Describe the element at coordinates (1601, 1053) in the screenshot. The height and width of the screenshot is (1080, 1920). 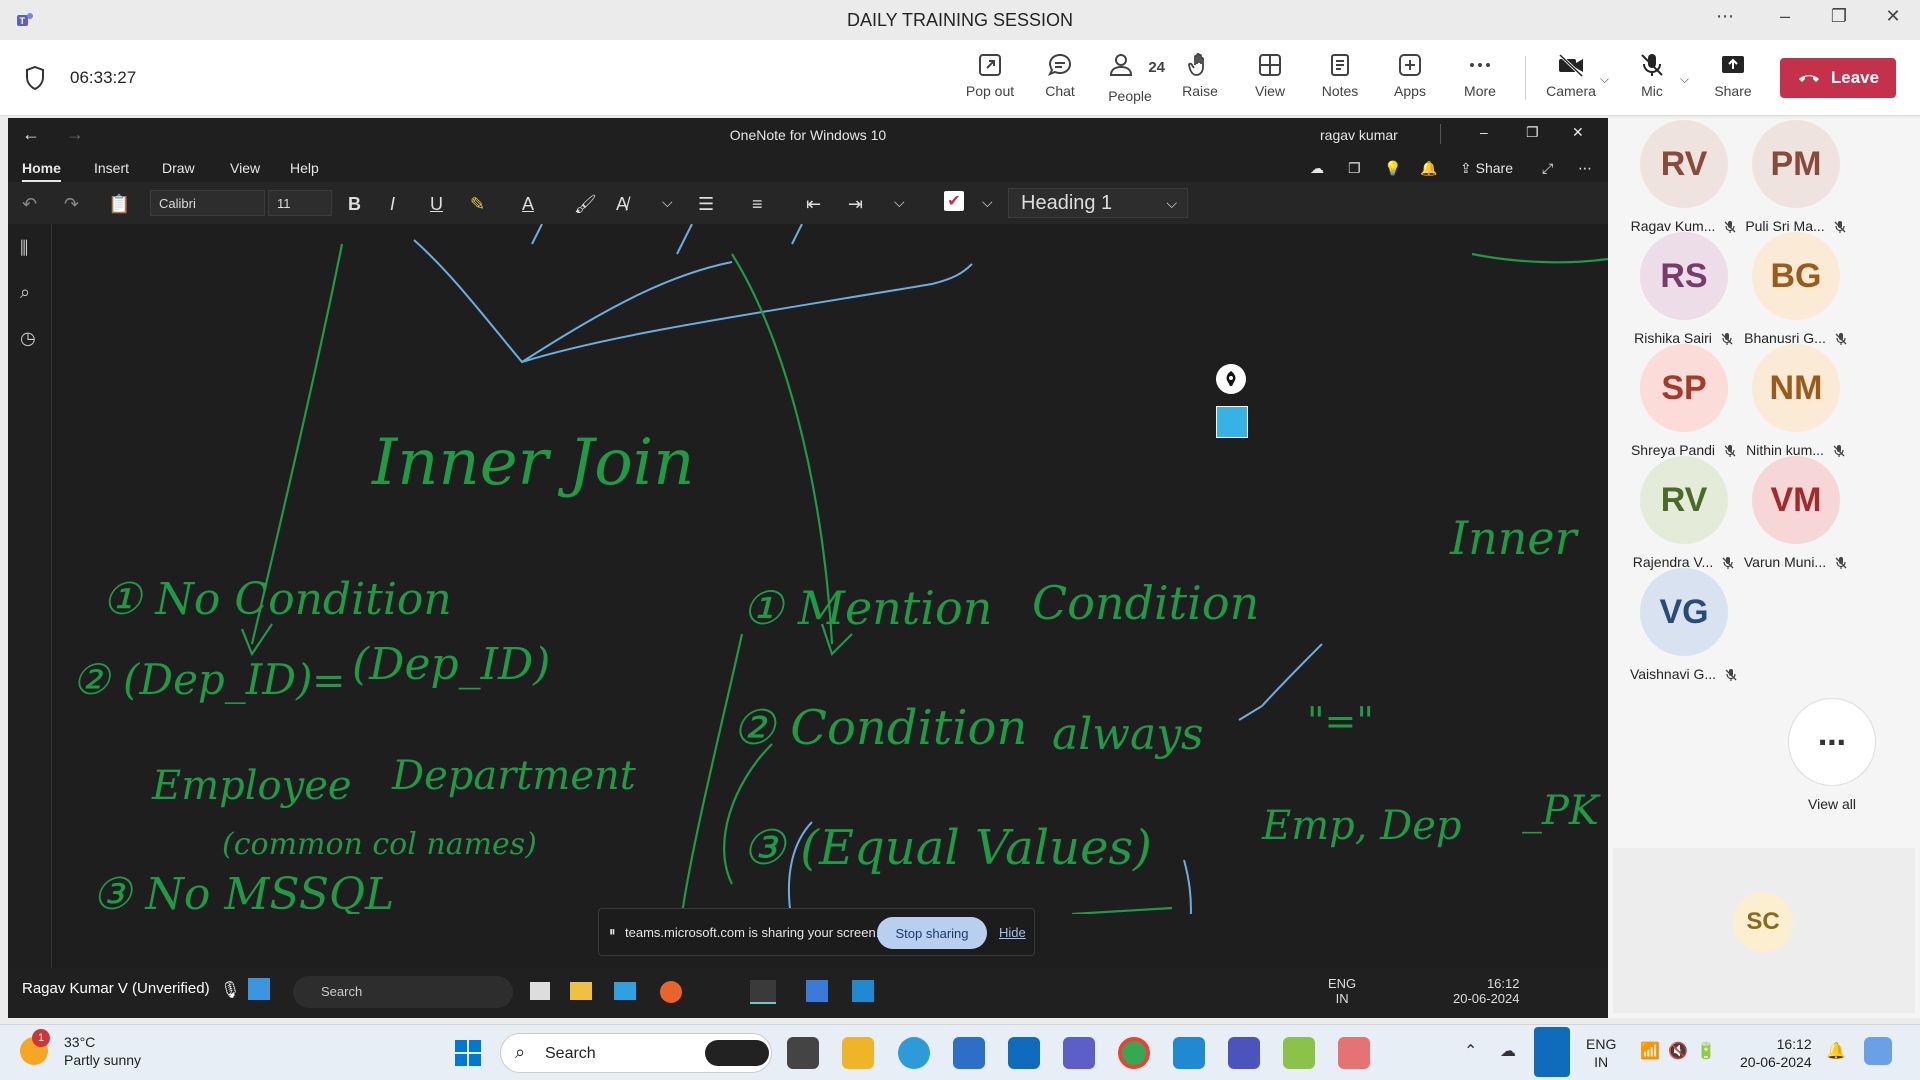
I see `language-indicator: ENG IN` at that location.